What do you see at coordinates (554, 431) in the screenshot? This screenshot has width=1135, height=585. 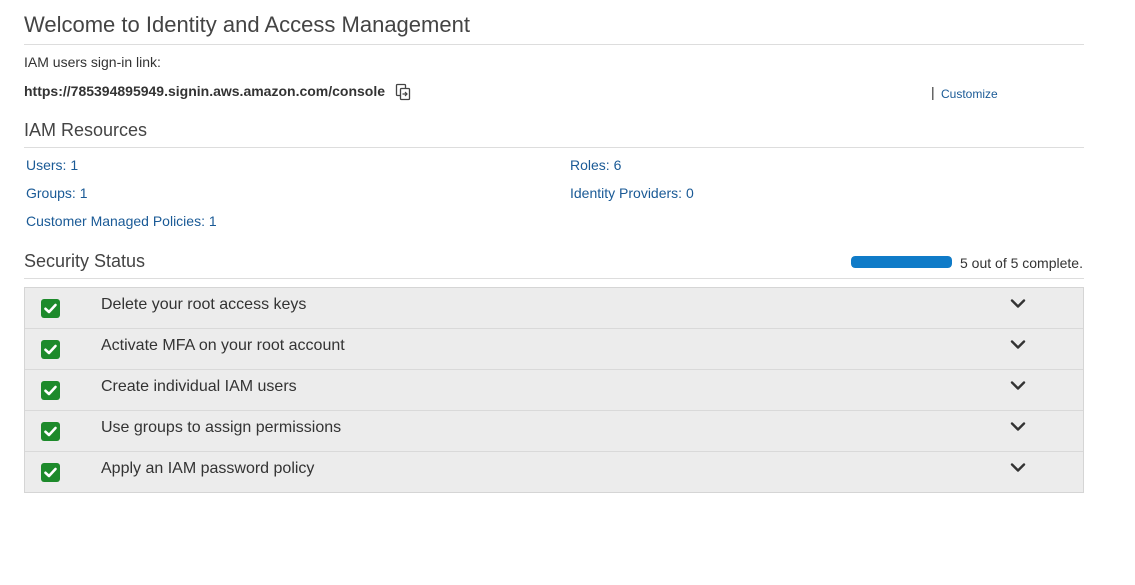 I see `security-item-use-groups: Use groups to assign permissions` at bounding box center [554, 431].